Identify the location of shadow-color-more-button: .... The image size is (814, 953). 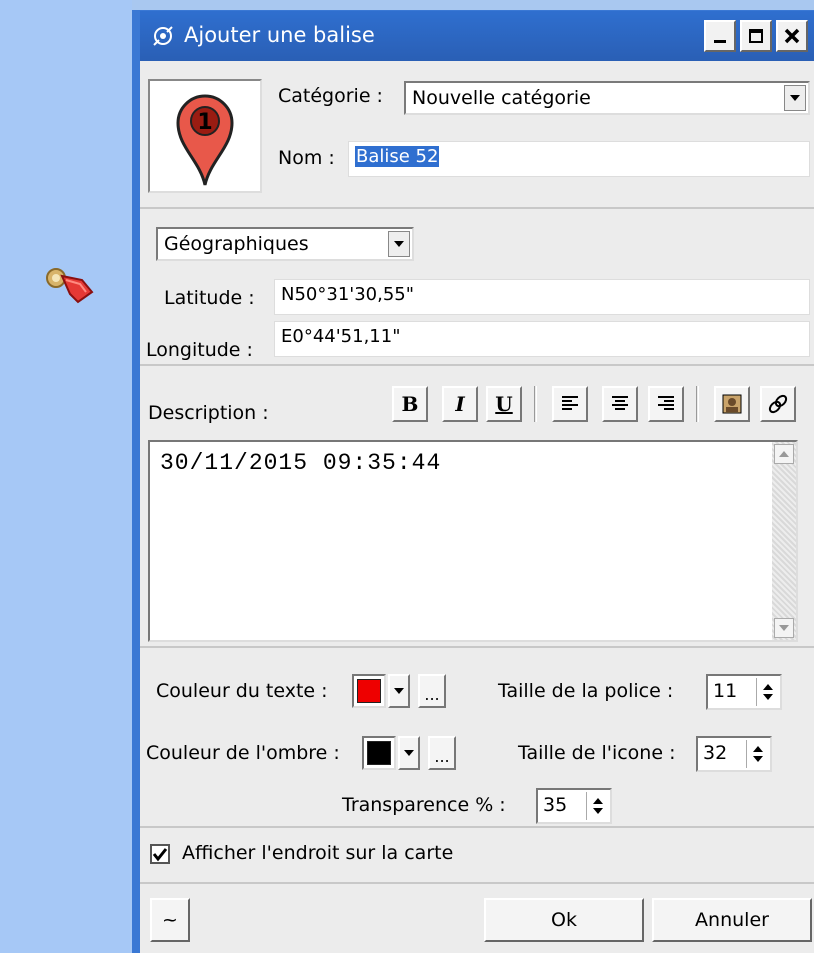
(442, 753).